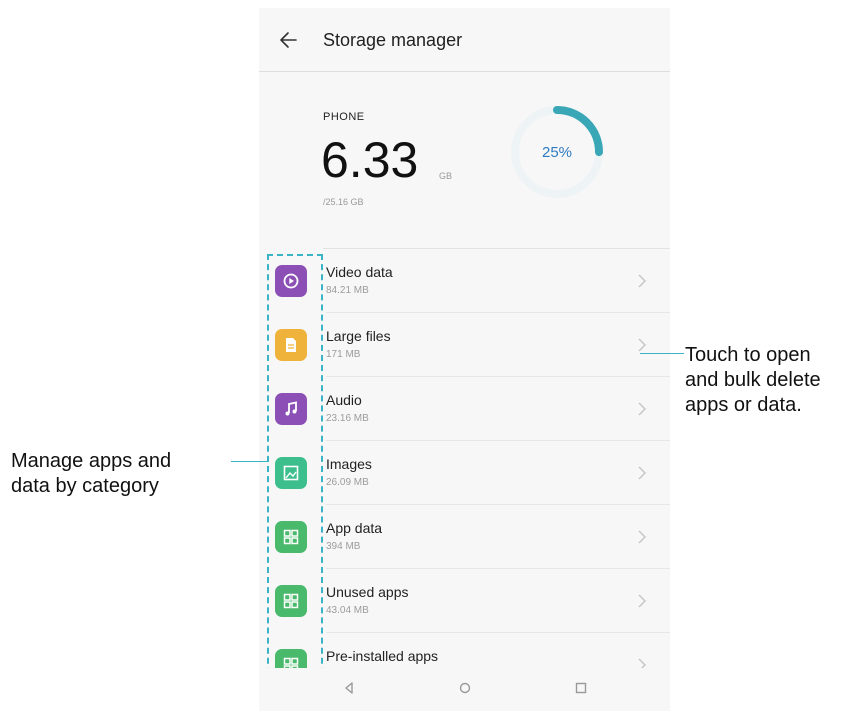  What do you see at coordinates (753, 380) in the screenshot?
I see `right-callout-line2: and bulk delete` at bounding box center [753, 380].